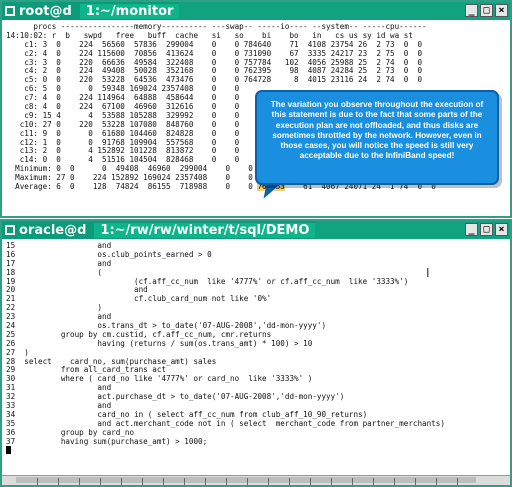 This screenshot has width=512, height=487. What do you see at coordinates (45, 11) in the screenshot?
I see `window-host-label: root@d` at bounding box center [45, 11].